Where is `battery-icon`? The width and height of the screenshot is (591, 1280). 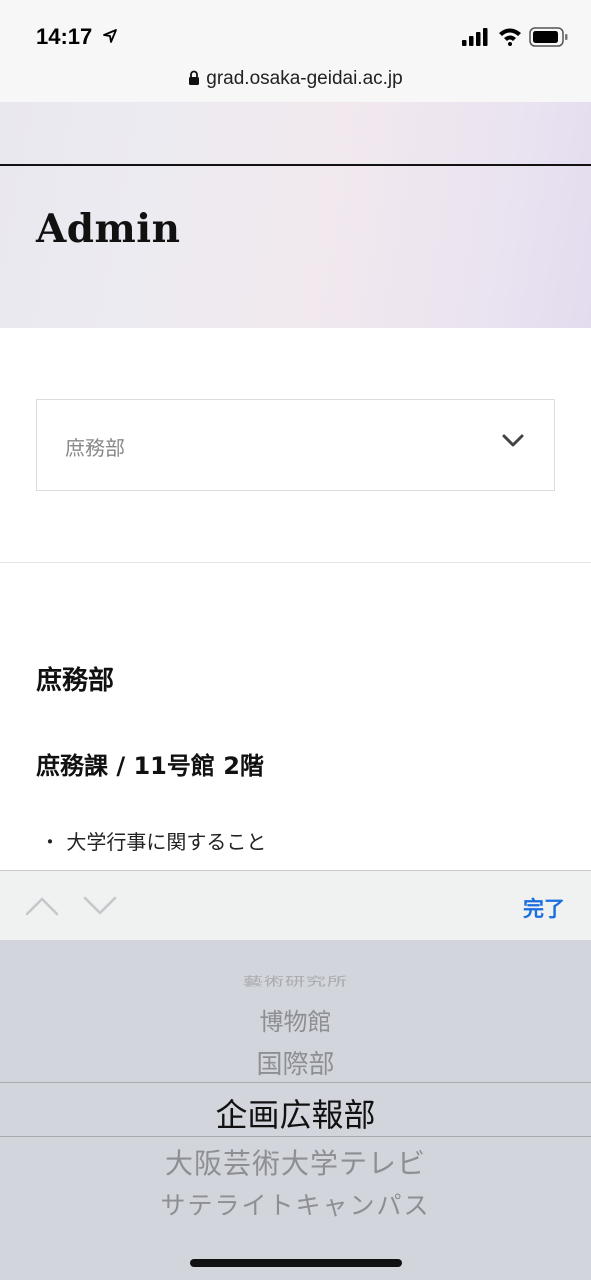 battery-icon is located at coordinates (548, 37).